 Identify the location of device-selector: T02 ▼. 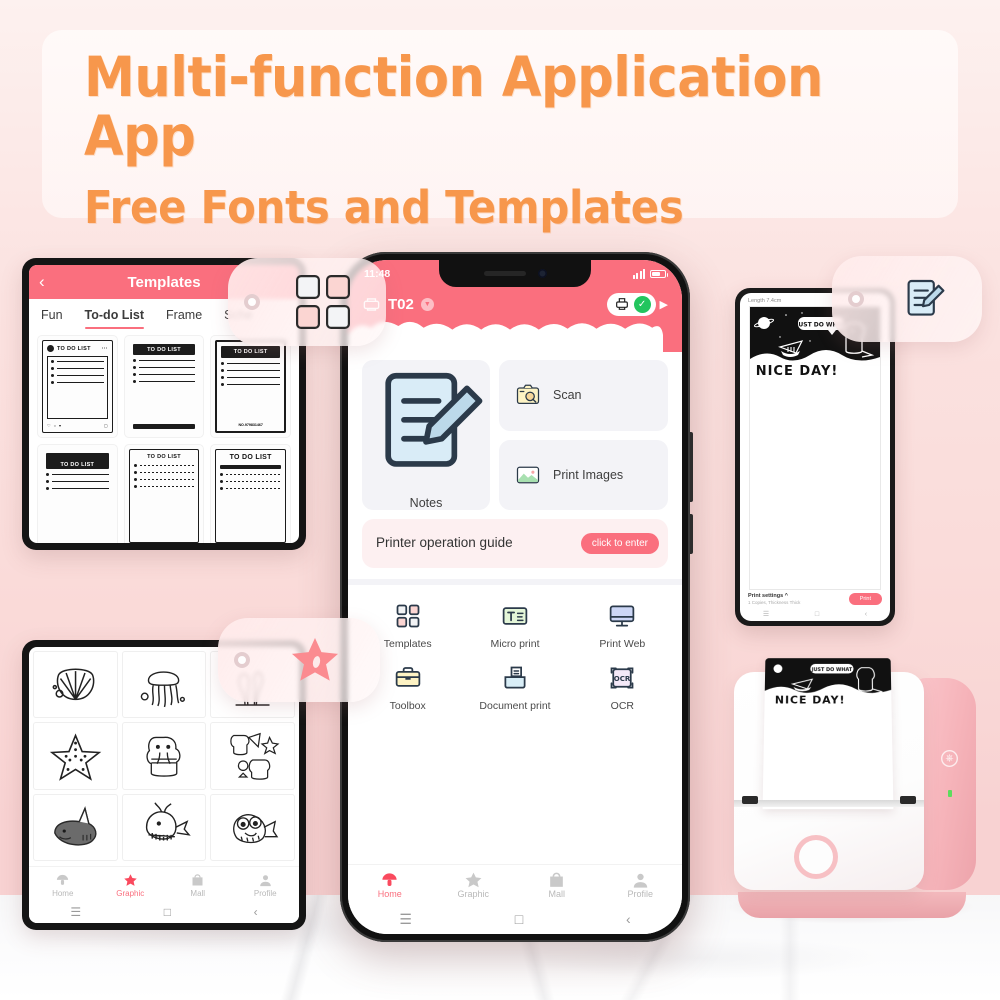
(398, 304).